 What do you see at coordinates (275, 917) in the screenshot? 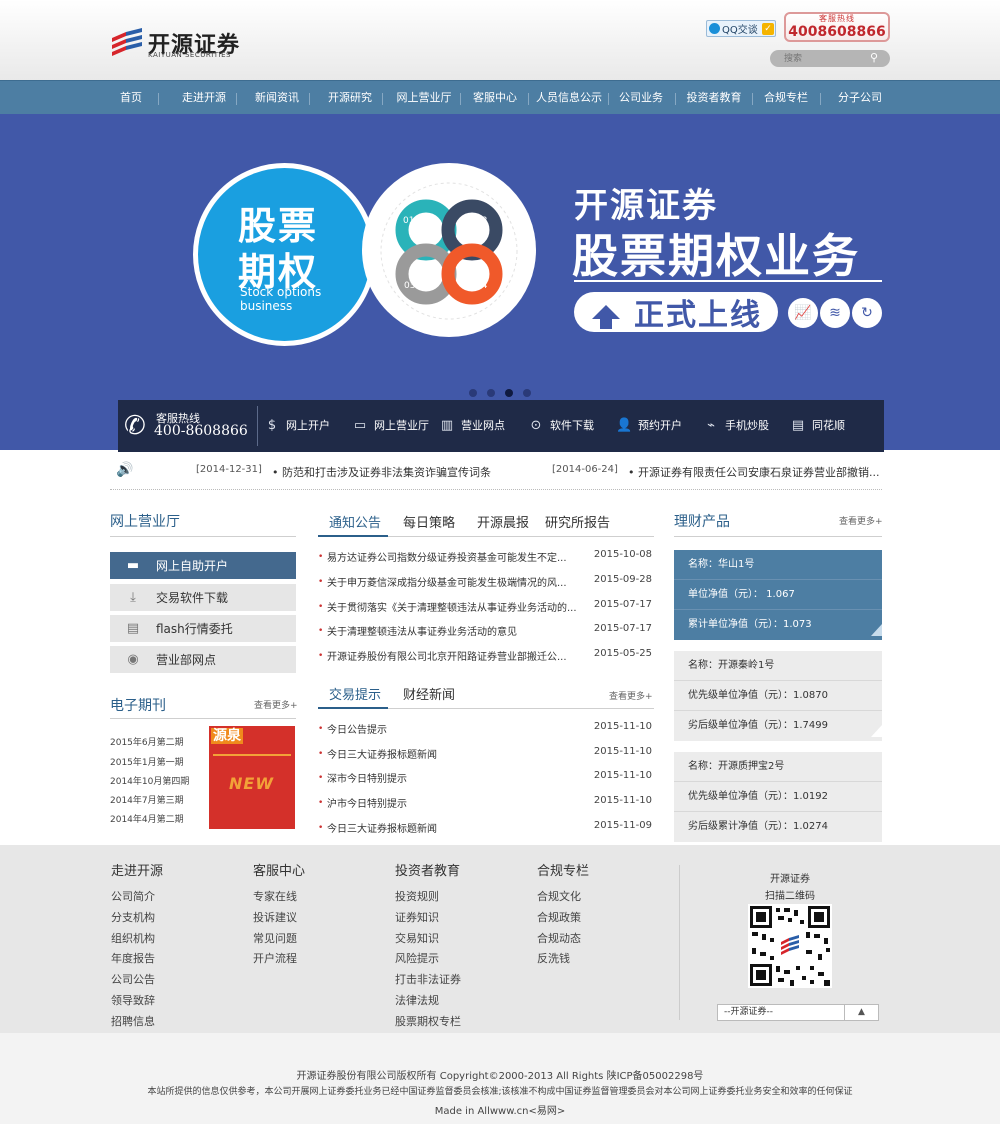
I see `footer-link: 投诉建议` at bounding box center [275, 917].